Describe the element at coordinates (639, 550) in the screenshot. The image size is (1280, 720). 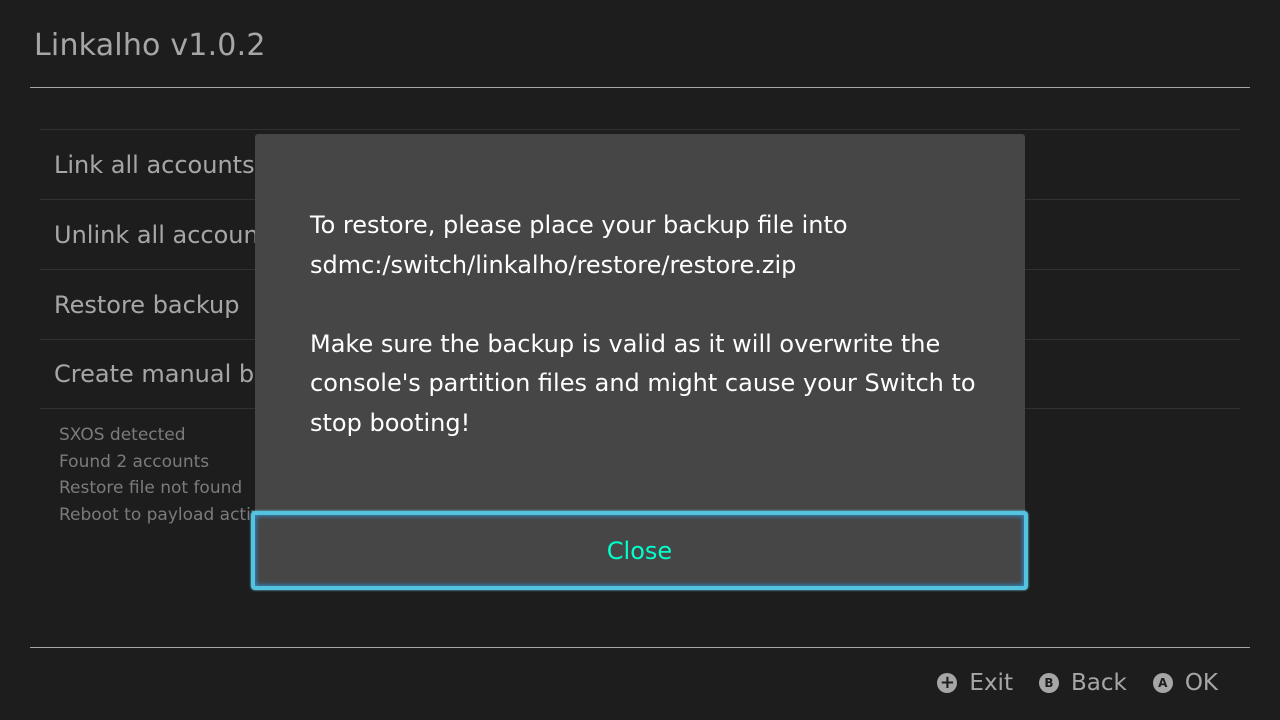
I see `close-button: Close` at that location.